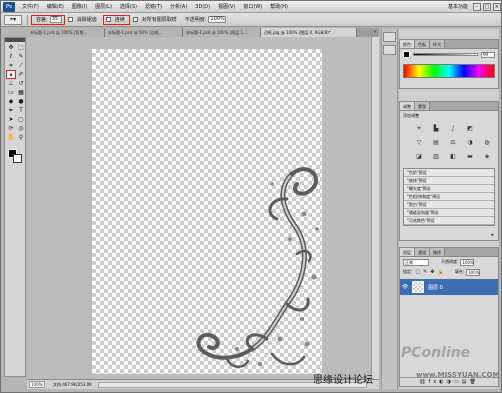 This screenshot has height=393, width=502. What do you see at coordinates (422, 252) in the screenshot?
I see `tab-channels: 通道` at bounding box center [422, 252].